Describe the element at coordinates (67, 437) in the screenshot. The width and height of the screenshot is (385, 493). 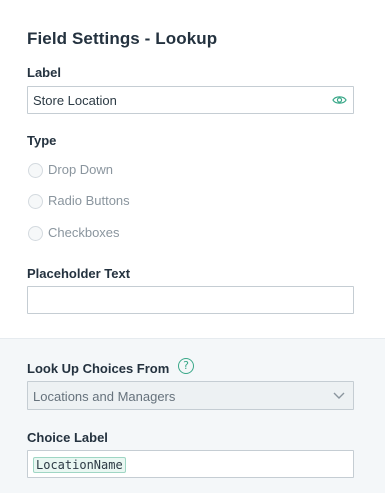
I see `choice-label-heading: Choice Label` at that location.